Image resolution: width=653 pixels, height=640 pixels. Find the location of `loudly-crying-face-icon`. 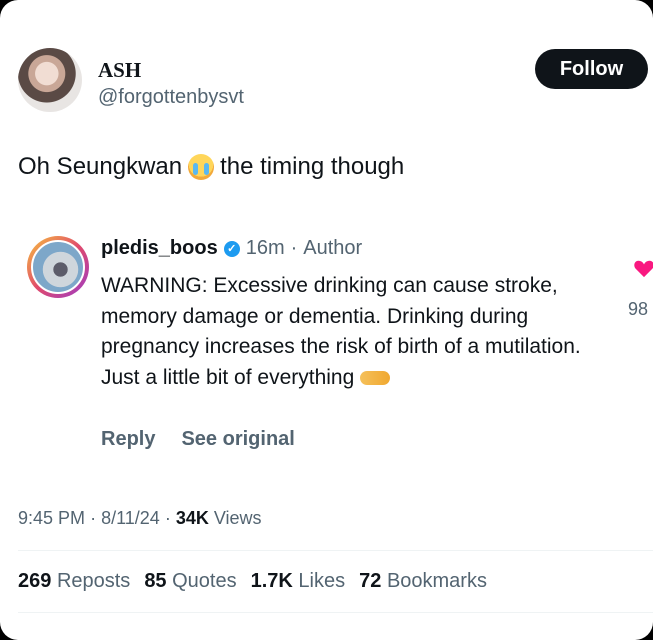

loudly-crying-face-icon is located at coordinates (201, 167).